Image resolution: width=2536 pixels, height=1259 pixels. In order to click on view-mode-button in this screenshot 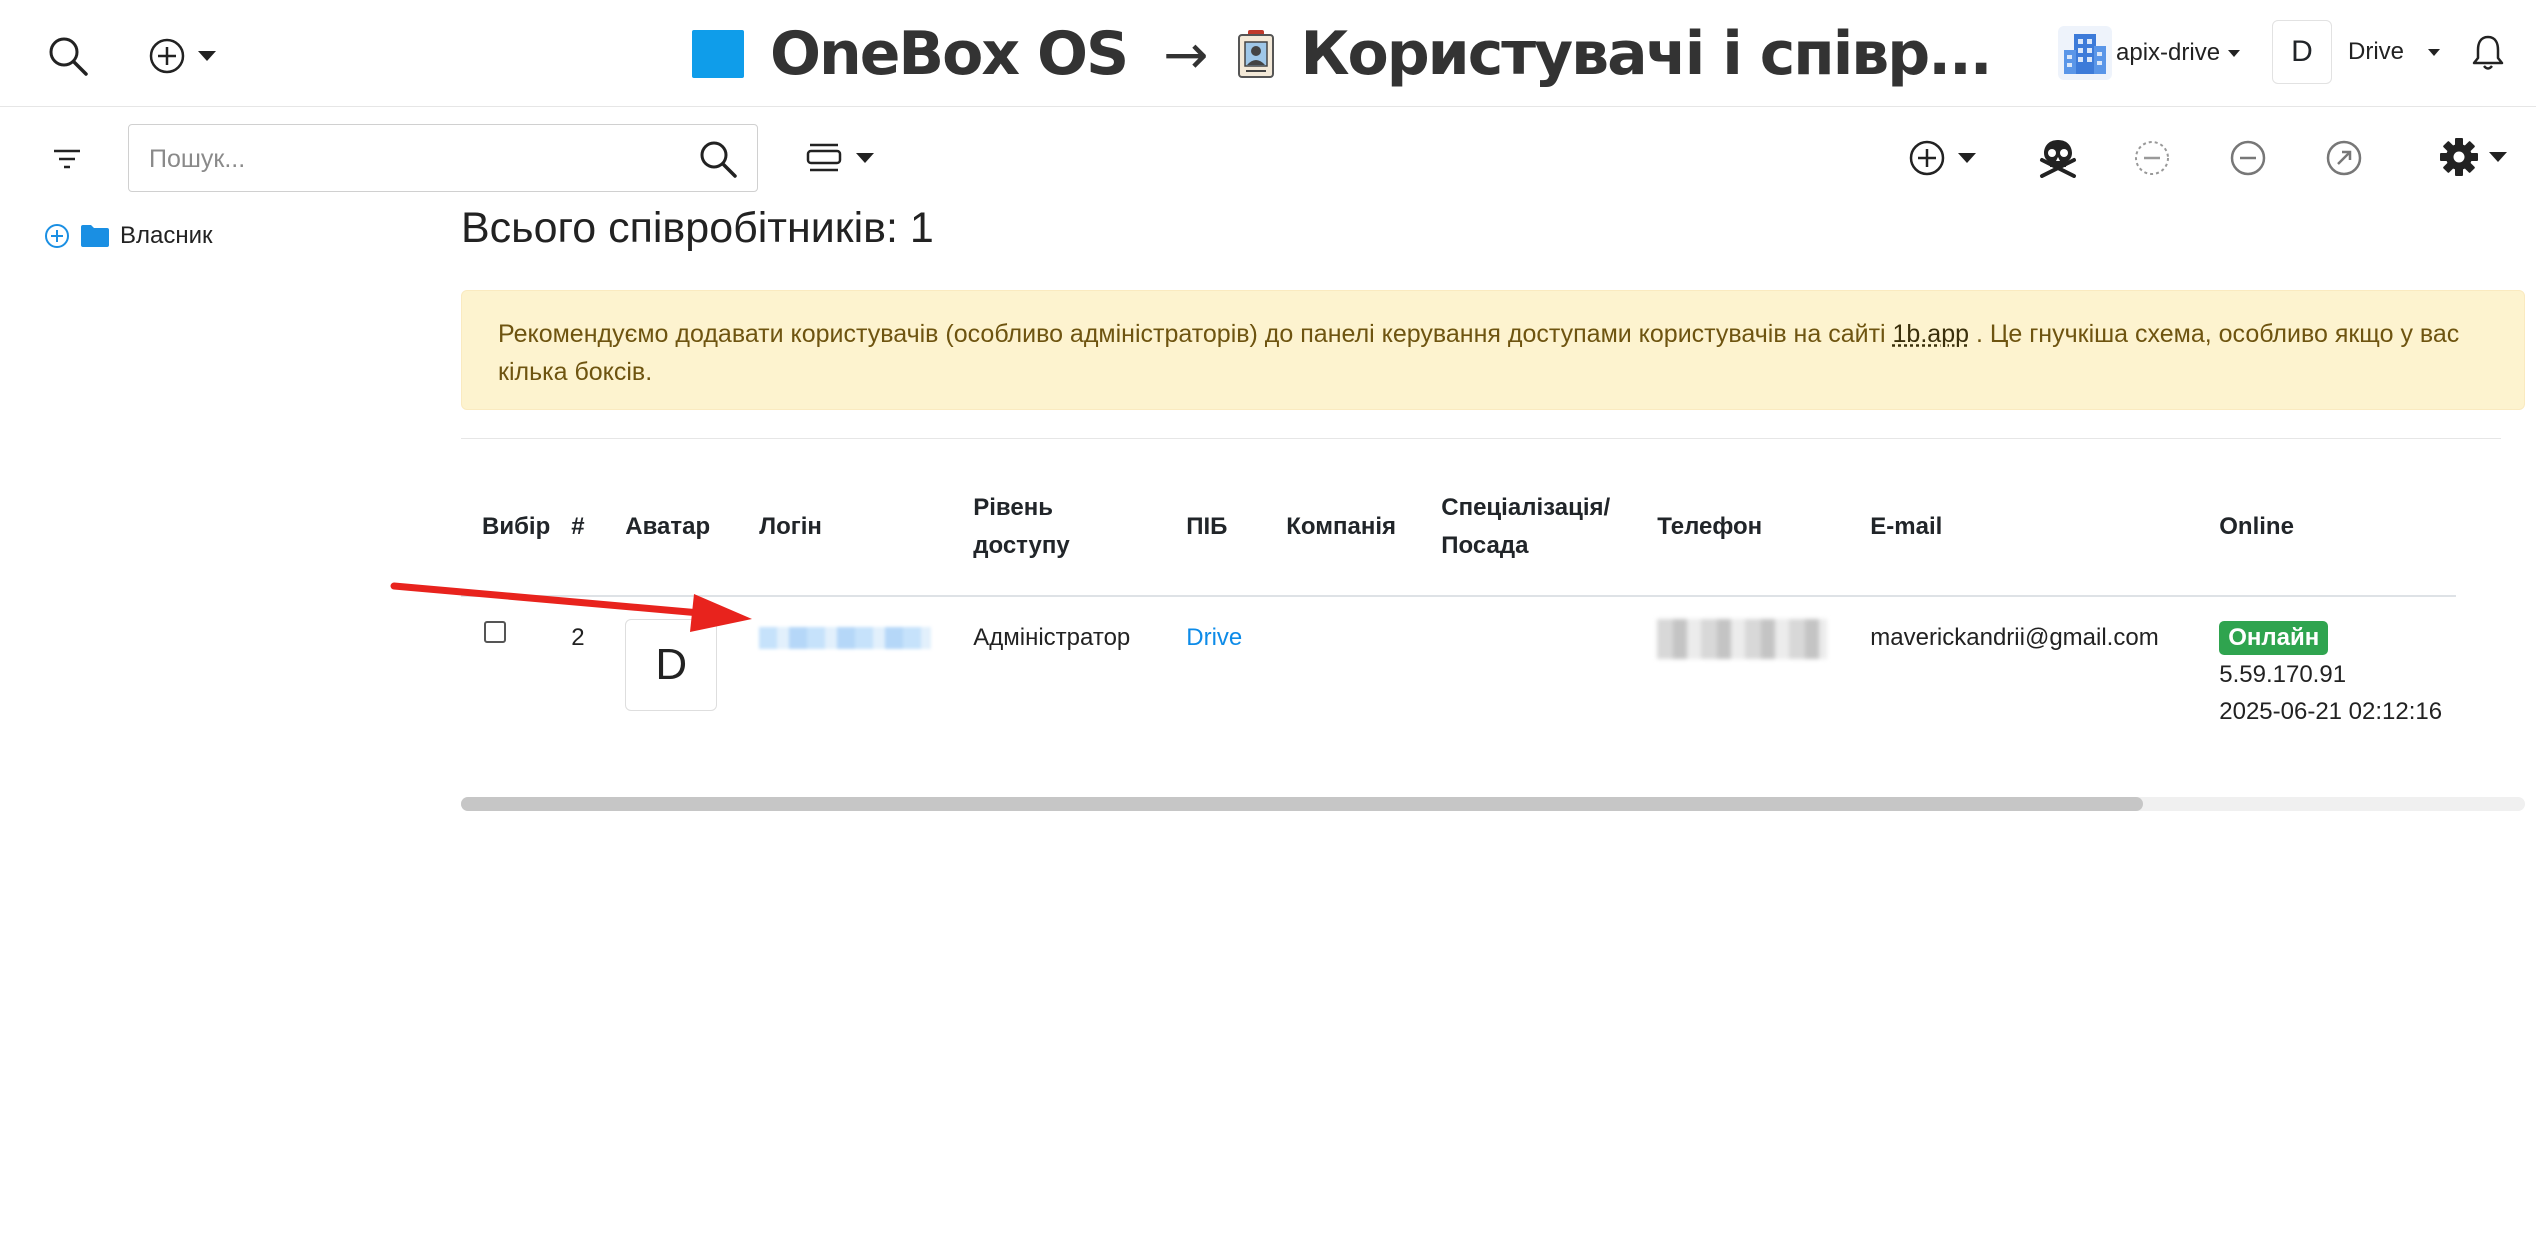, I will do `click(840, 158)`.